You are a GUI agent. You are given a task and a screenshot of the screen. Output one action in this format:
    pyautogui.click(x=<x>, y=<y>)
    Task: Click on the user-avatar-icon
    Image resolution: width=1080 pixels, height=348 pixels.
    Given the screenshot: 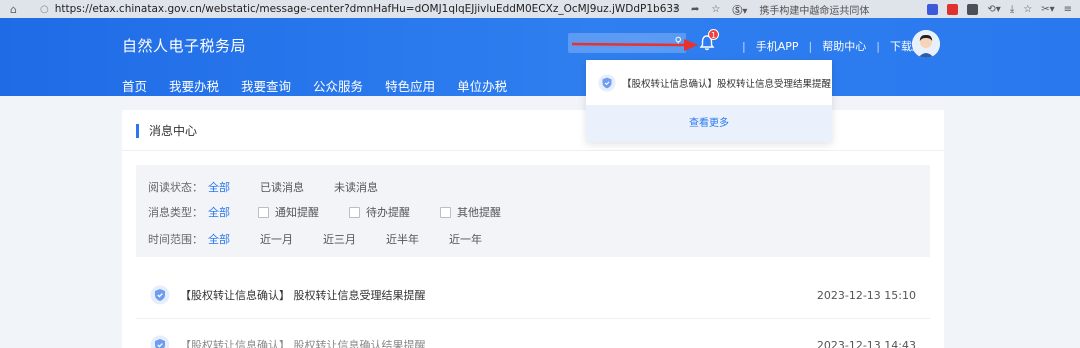 What is the action you would take?
    pyautogui.click(x=926, y=44)
    